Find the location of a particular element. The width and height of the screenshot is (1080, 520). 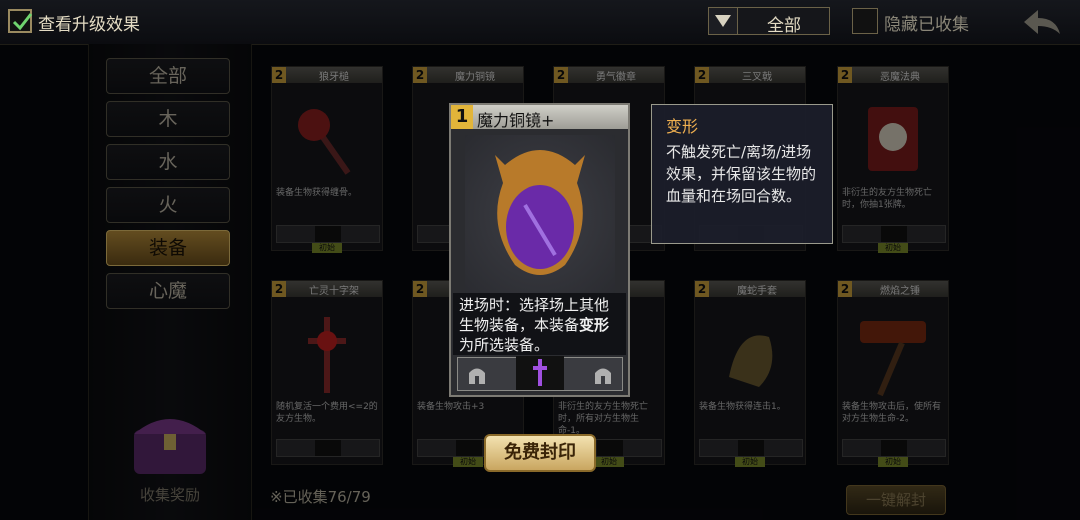

keyword-tooltip: 变形 不触发死亡/离场/进场效果，并保留该生物的血量和在场回合数。 is located at coordinates (742, 174).